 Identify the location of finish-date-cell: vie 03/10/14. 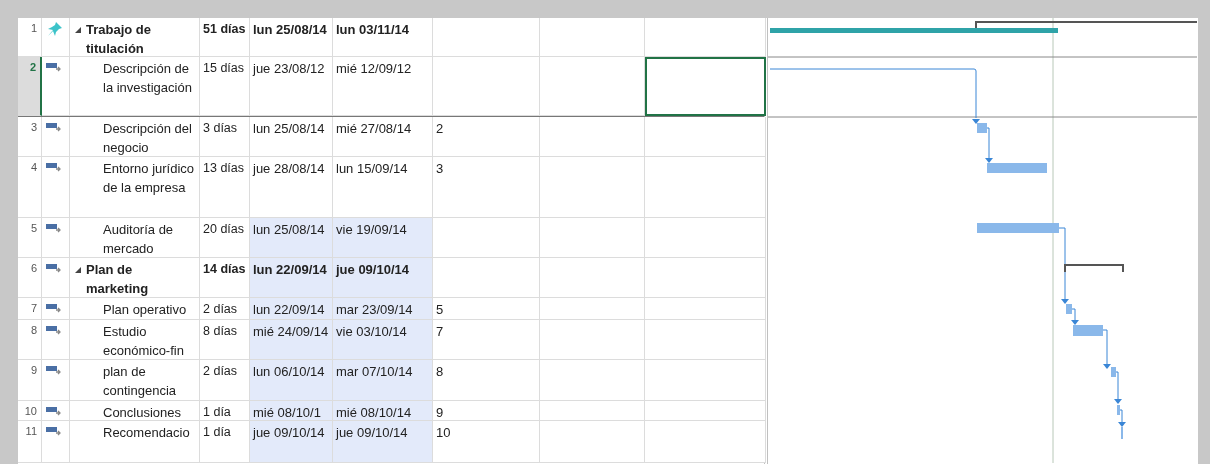
(383, 340).